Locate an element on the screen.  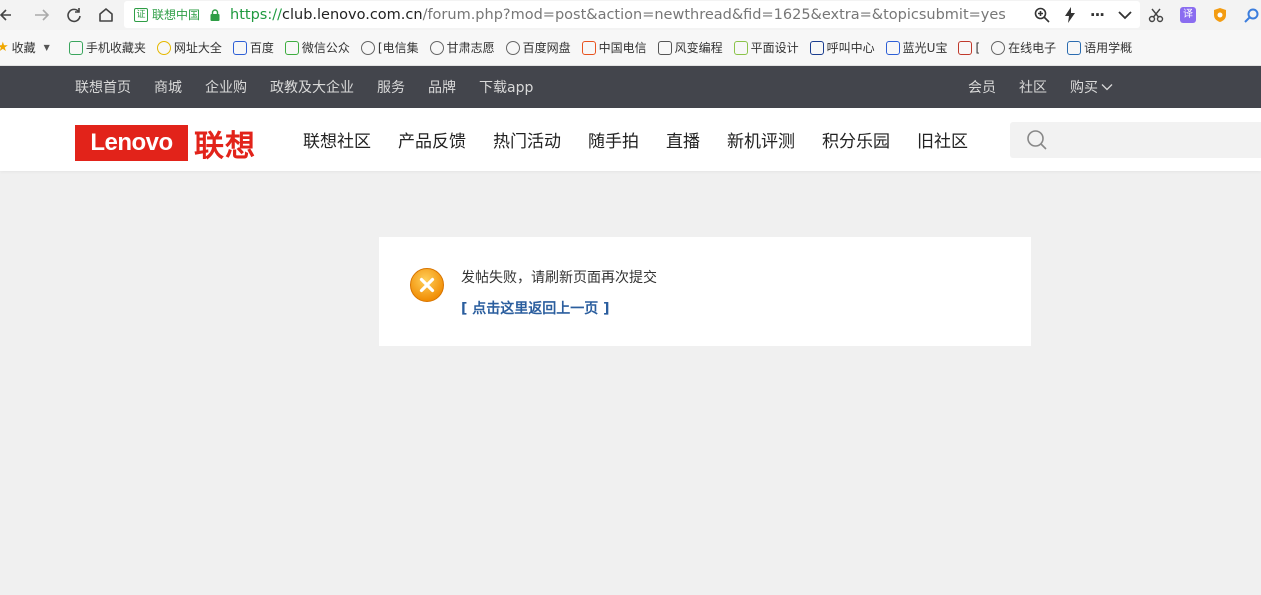
search-box is located at coordinates (1135, 140).